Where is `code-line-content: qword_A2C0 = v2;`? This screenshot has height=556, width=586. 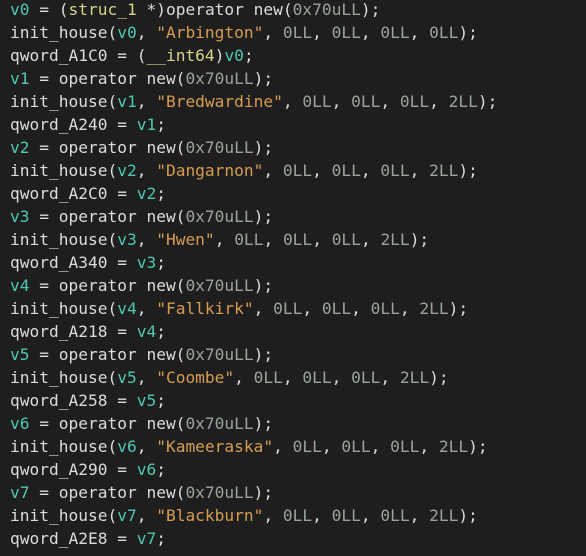
code-line-content: qword_A2C0 = v2; is located at coordinates (88, 193).